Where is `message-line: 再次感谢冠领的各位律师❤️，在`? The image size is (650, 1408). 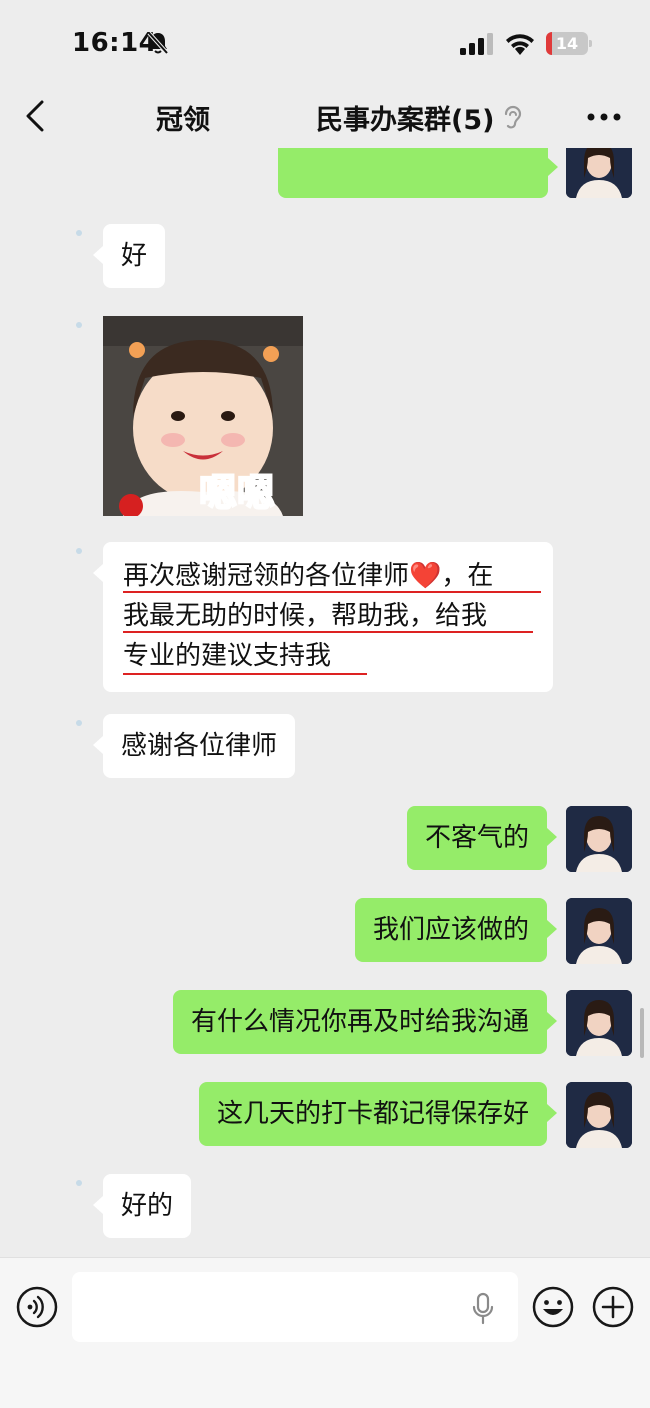
message-line: 再次感谢冠领的各位律师❤️，在 is located at coordinates (308, 576).